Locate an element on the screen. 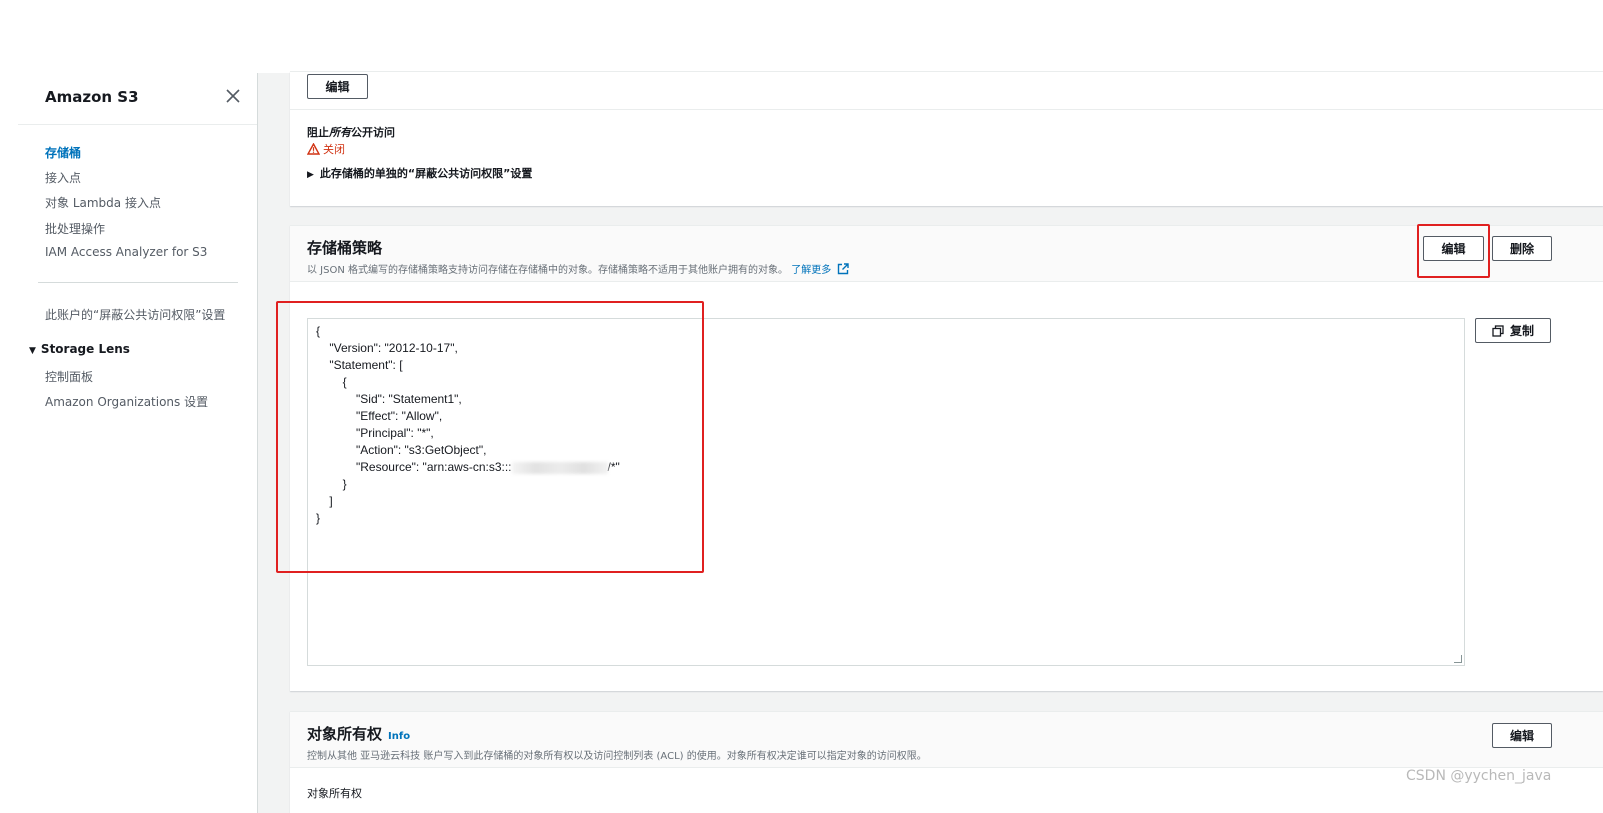  status-off: 关闭 is located at coordinates (326, 149).